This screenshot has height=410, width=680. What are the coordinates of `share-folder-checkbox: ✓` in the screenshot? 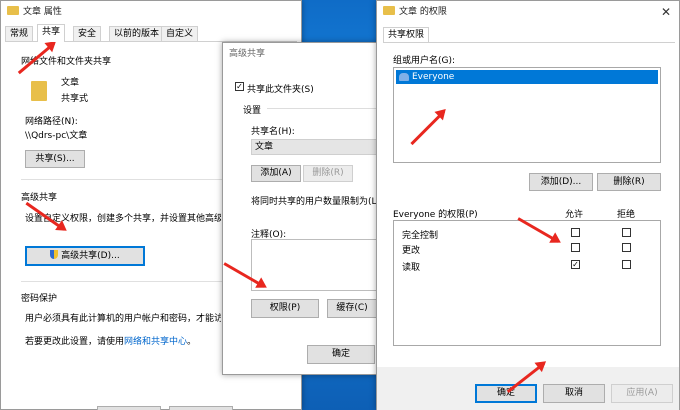 It's located at (239, 86).